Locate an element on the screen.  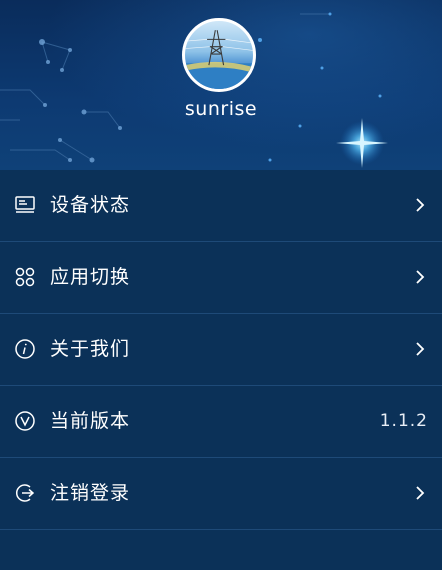
menu-item-logout: 注销登录 is located at coordinates (221, 494).